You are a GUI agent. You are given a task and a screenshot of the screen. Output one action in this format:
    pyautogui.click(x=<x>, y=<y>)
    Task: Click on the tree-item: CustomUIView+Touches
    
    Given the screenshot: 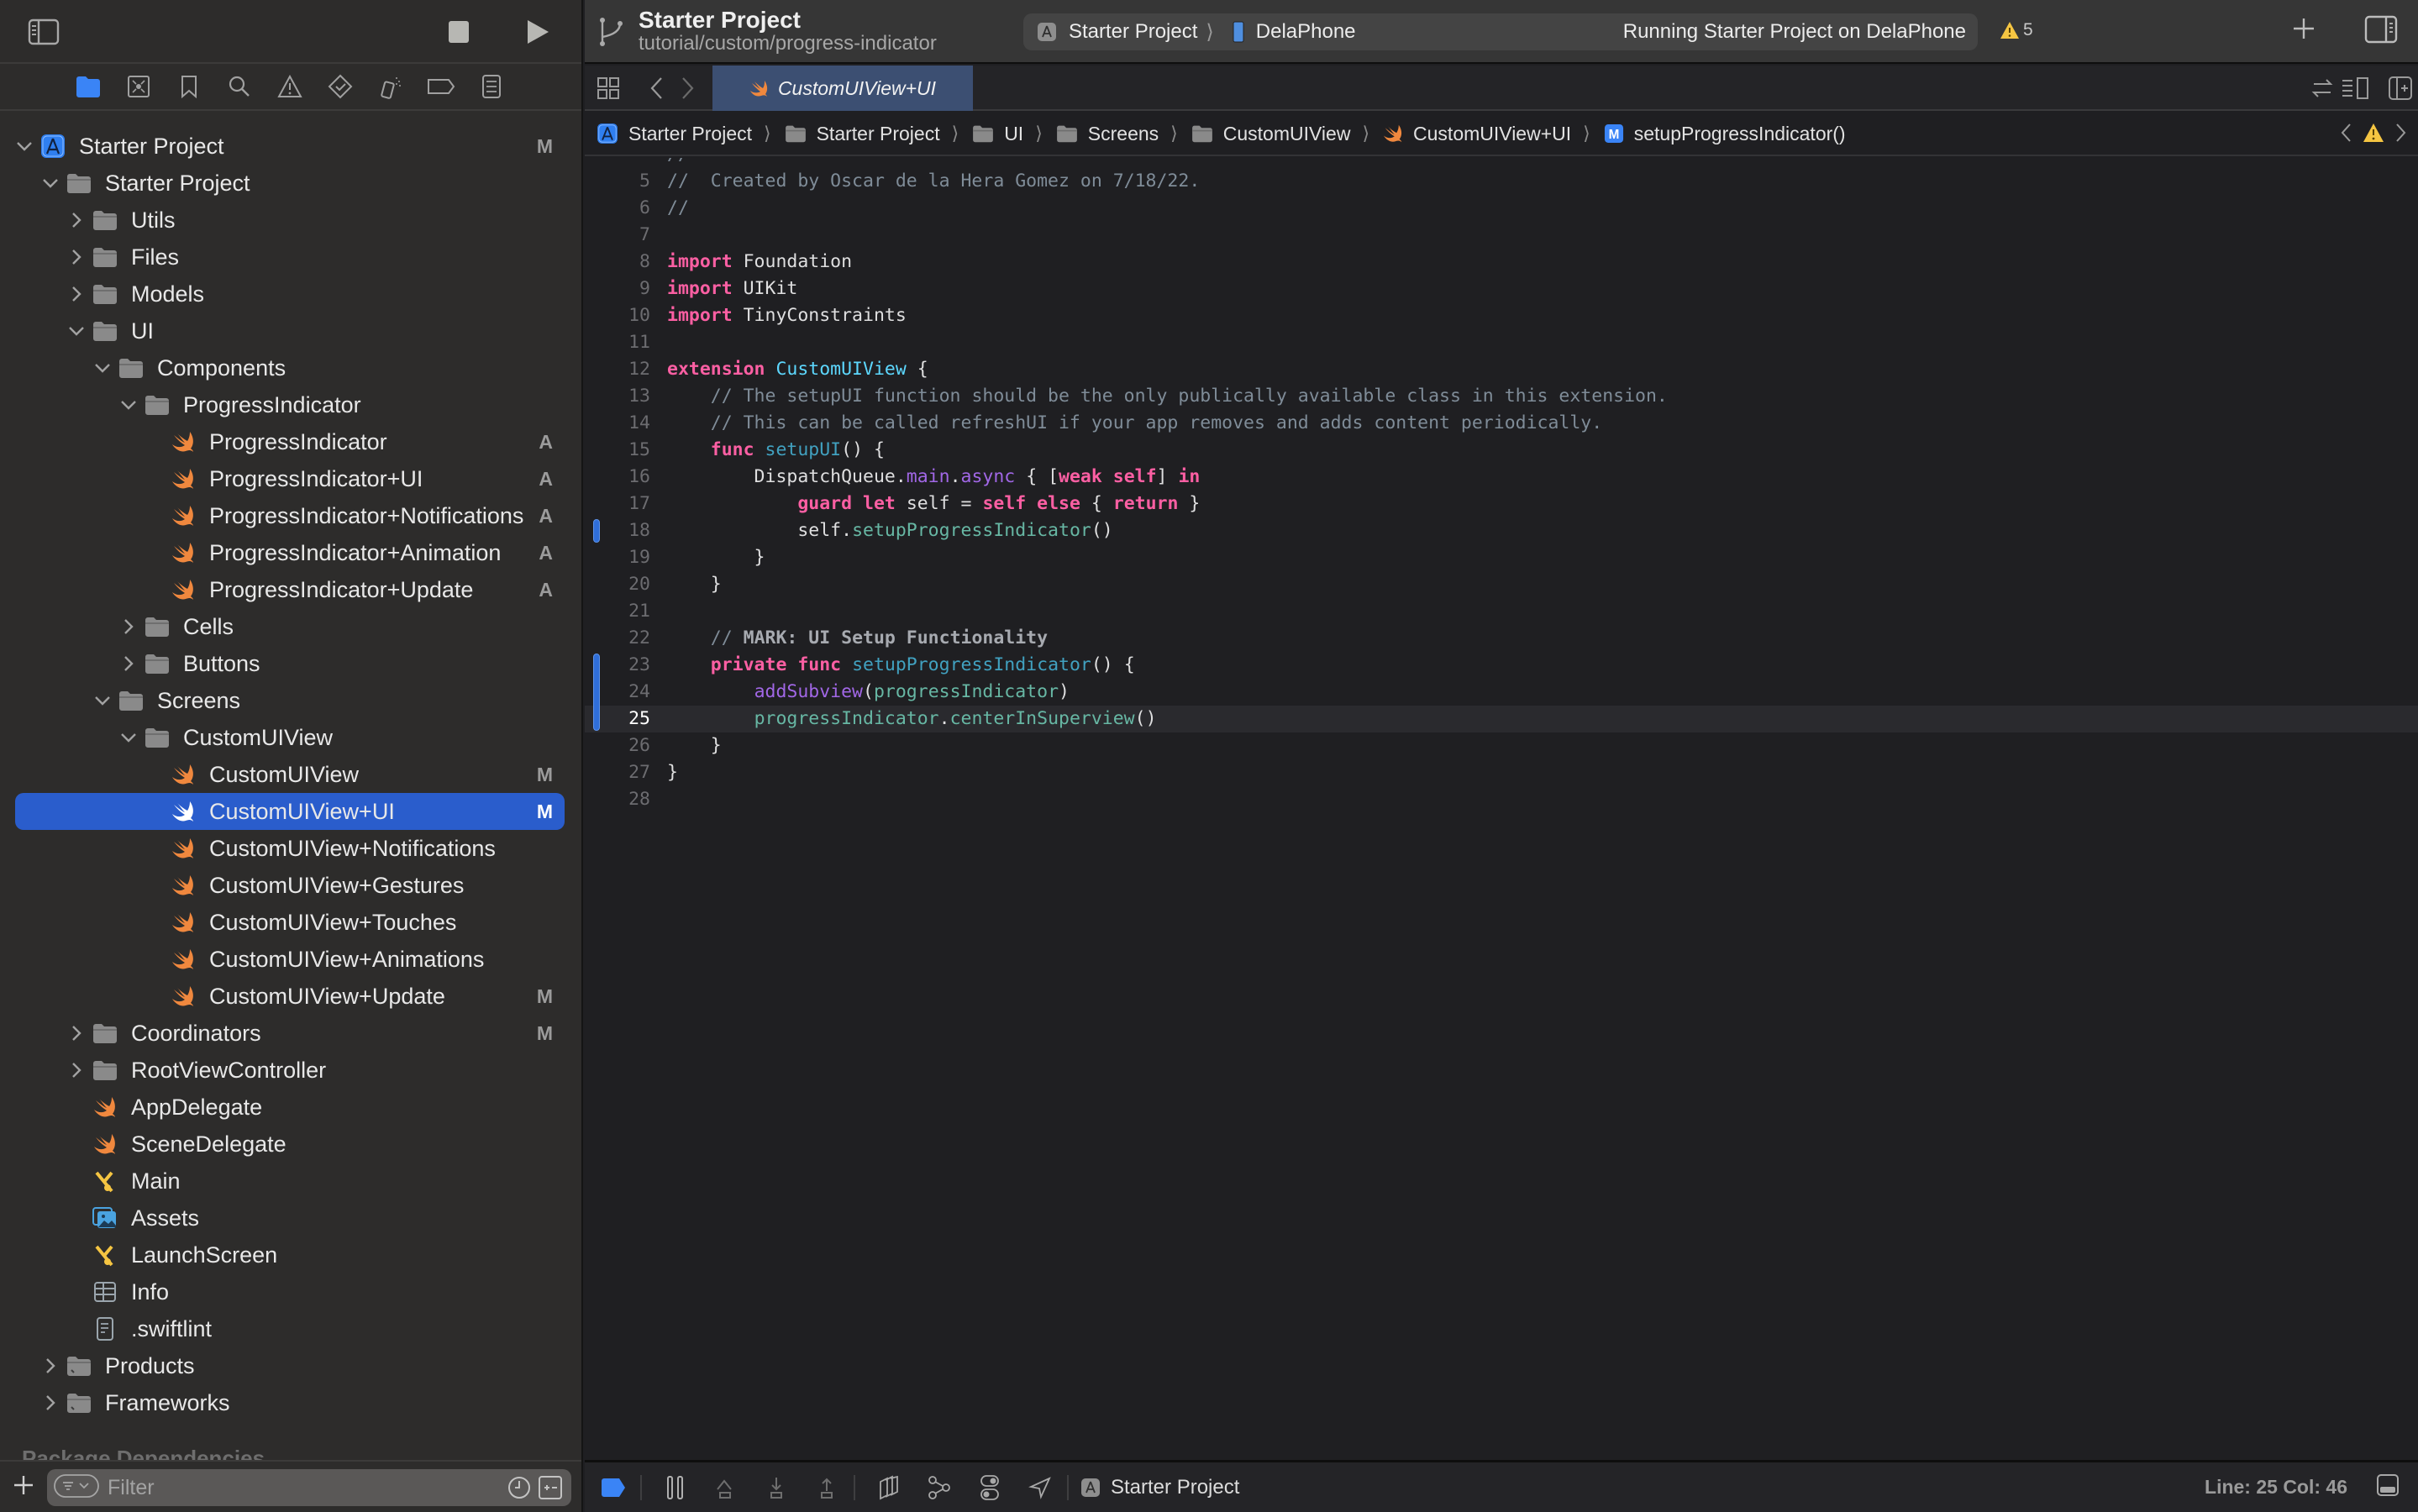 What is the action you would take?
    pyautogui.click(x=290, y=922)
    